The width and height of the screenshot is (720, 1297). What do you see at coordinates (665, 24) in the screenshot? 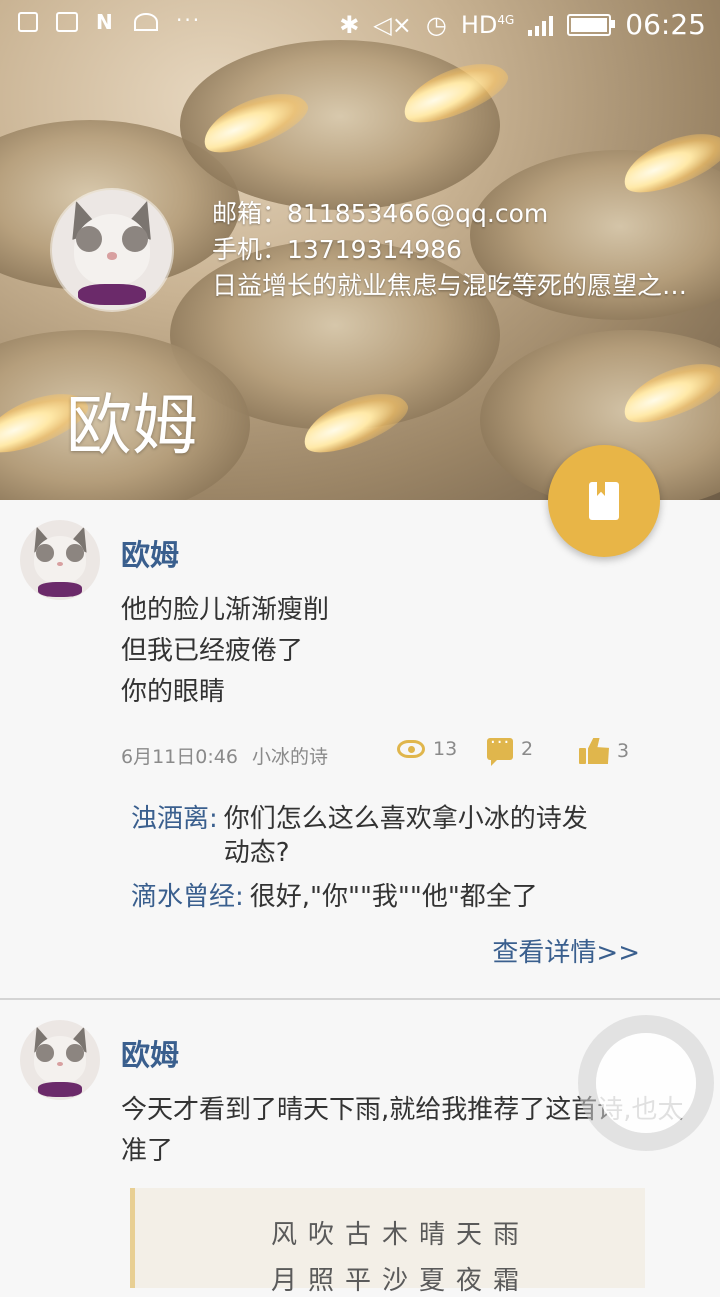
I see `clock: 06:25` at bounding box center [665, 24].